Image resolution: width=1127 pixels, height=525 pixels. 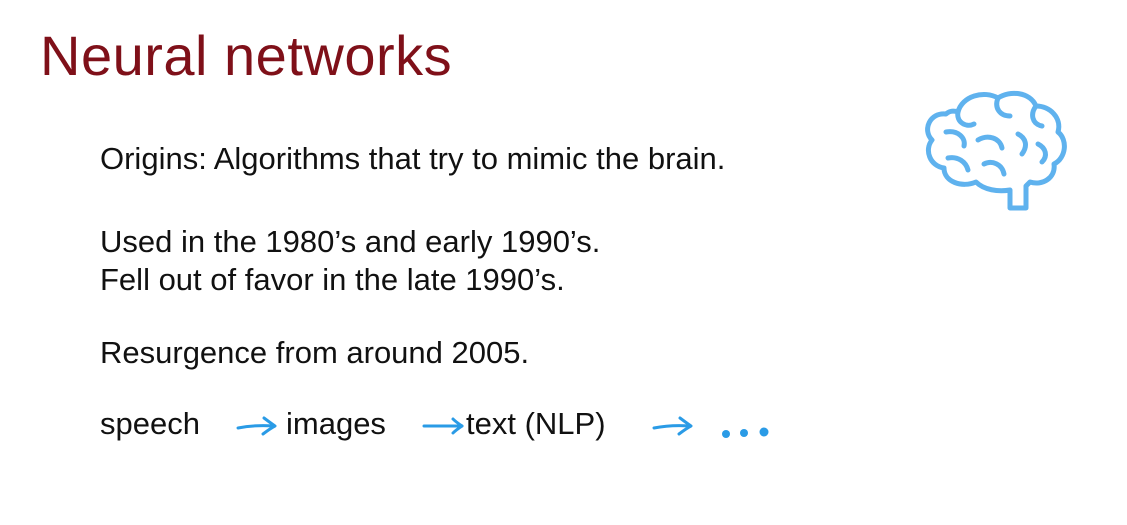 What do you see at coordinates (536, 423) in the screenshot?
I see `flow-item-text-nlp: text (NLP)` at bounding box center [536, 423].